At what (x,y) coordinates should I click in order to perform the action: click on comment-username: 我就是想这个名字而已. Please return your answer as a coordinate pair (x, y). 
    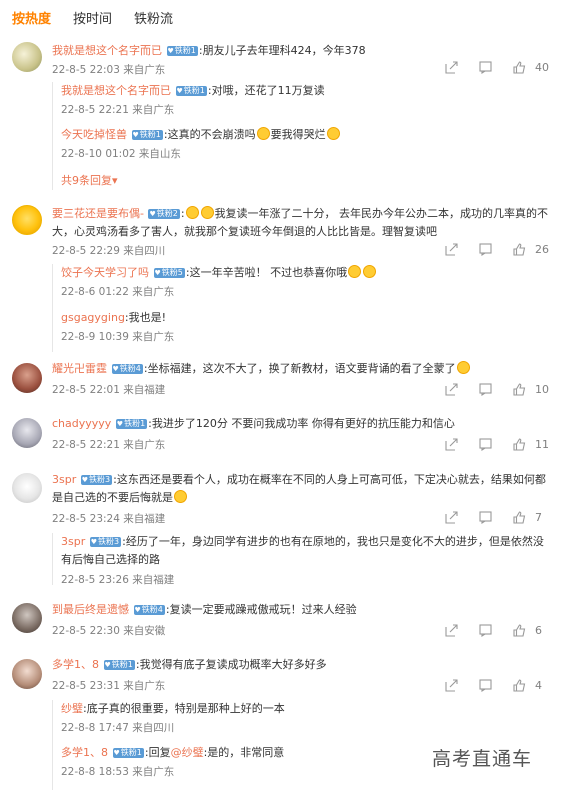
    Looking at the image, I should click on (107, 50).